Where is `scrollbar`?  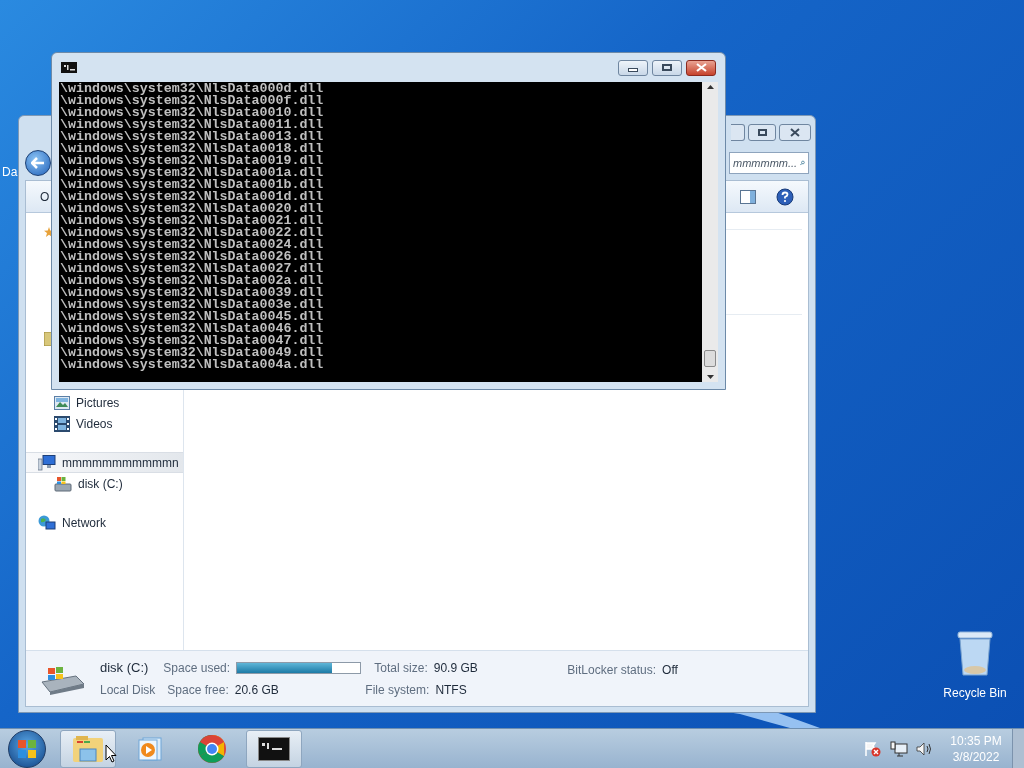 scrollbar is located at coordinates (710, 232).